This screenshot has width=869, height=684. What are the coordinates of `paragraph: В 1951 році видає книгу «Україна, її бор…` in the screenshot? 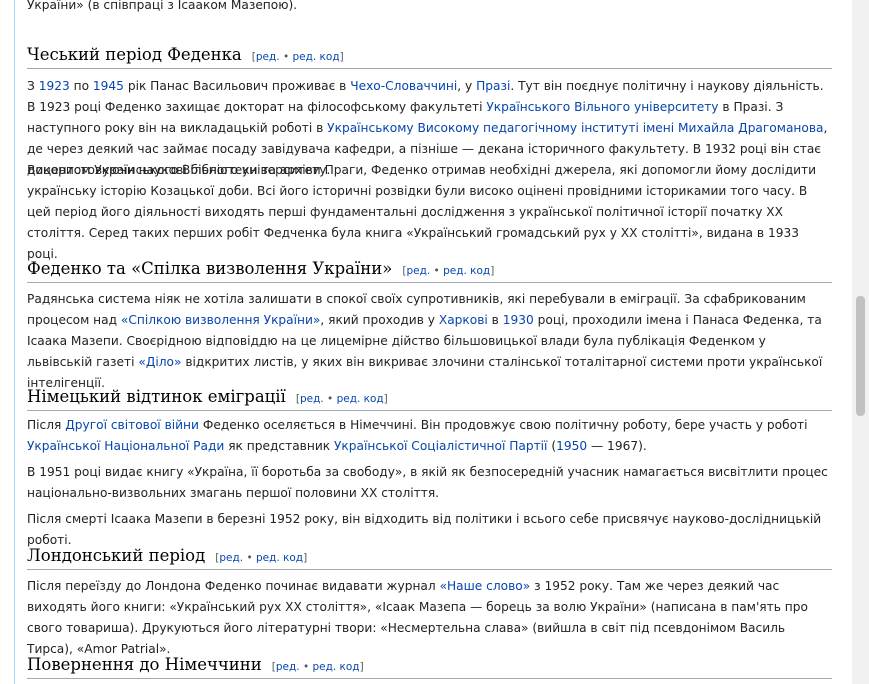 It's located at (427, 482).